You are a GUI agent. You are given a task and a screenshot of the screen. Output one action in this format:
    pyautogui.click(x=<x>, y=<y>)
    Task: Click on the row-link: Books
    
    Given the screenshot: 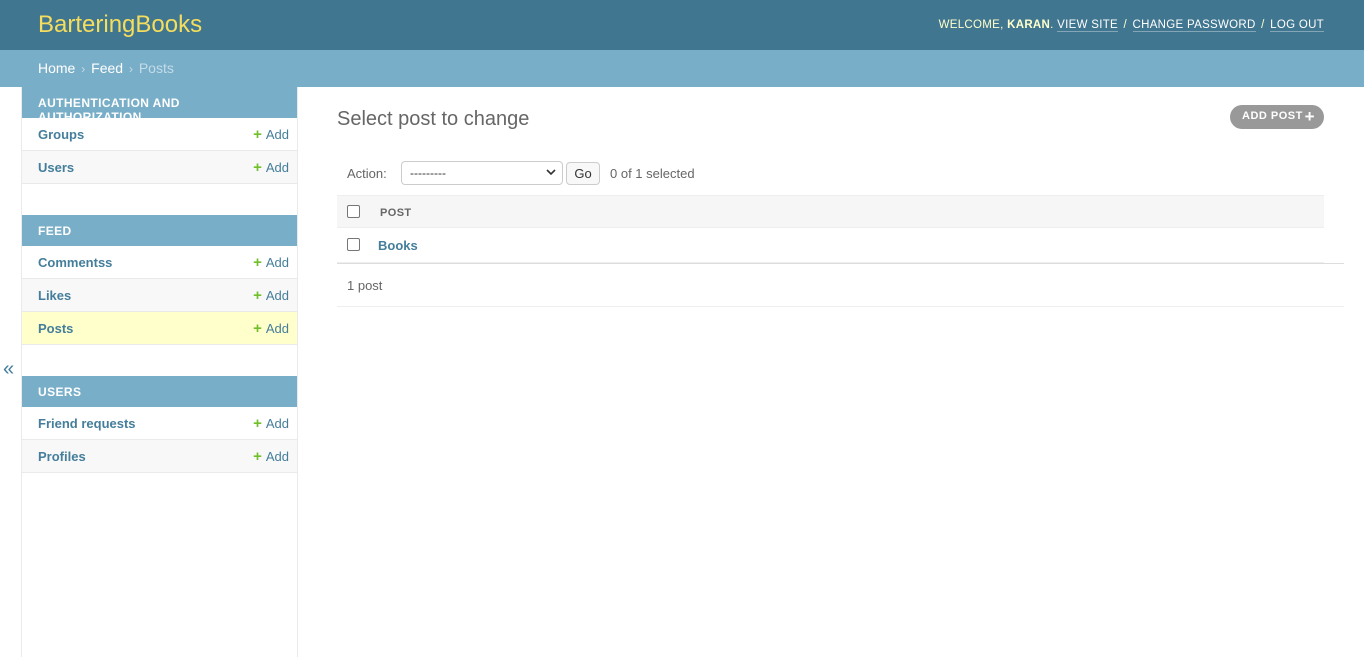 What is the action you would take?
    pyautogui.click(x=398, y=245)
    